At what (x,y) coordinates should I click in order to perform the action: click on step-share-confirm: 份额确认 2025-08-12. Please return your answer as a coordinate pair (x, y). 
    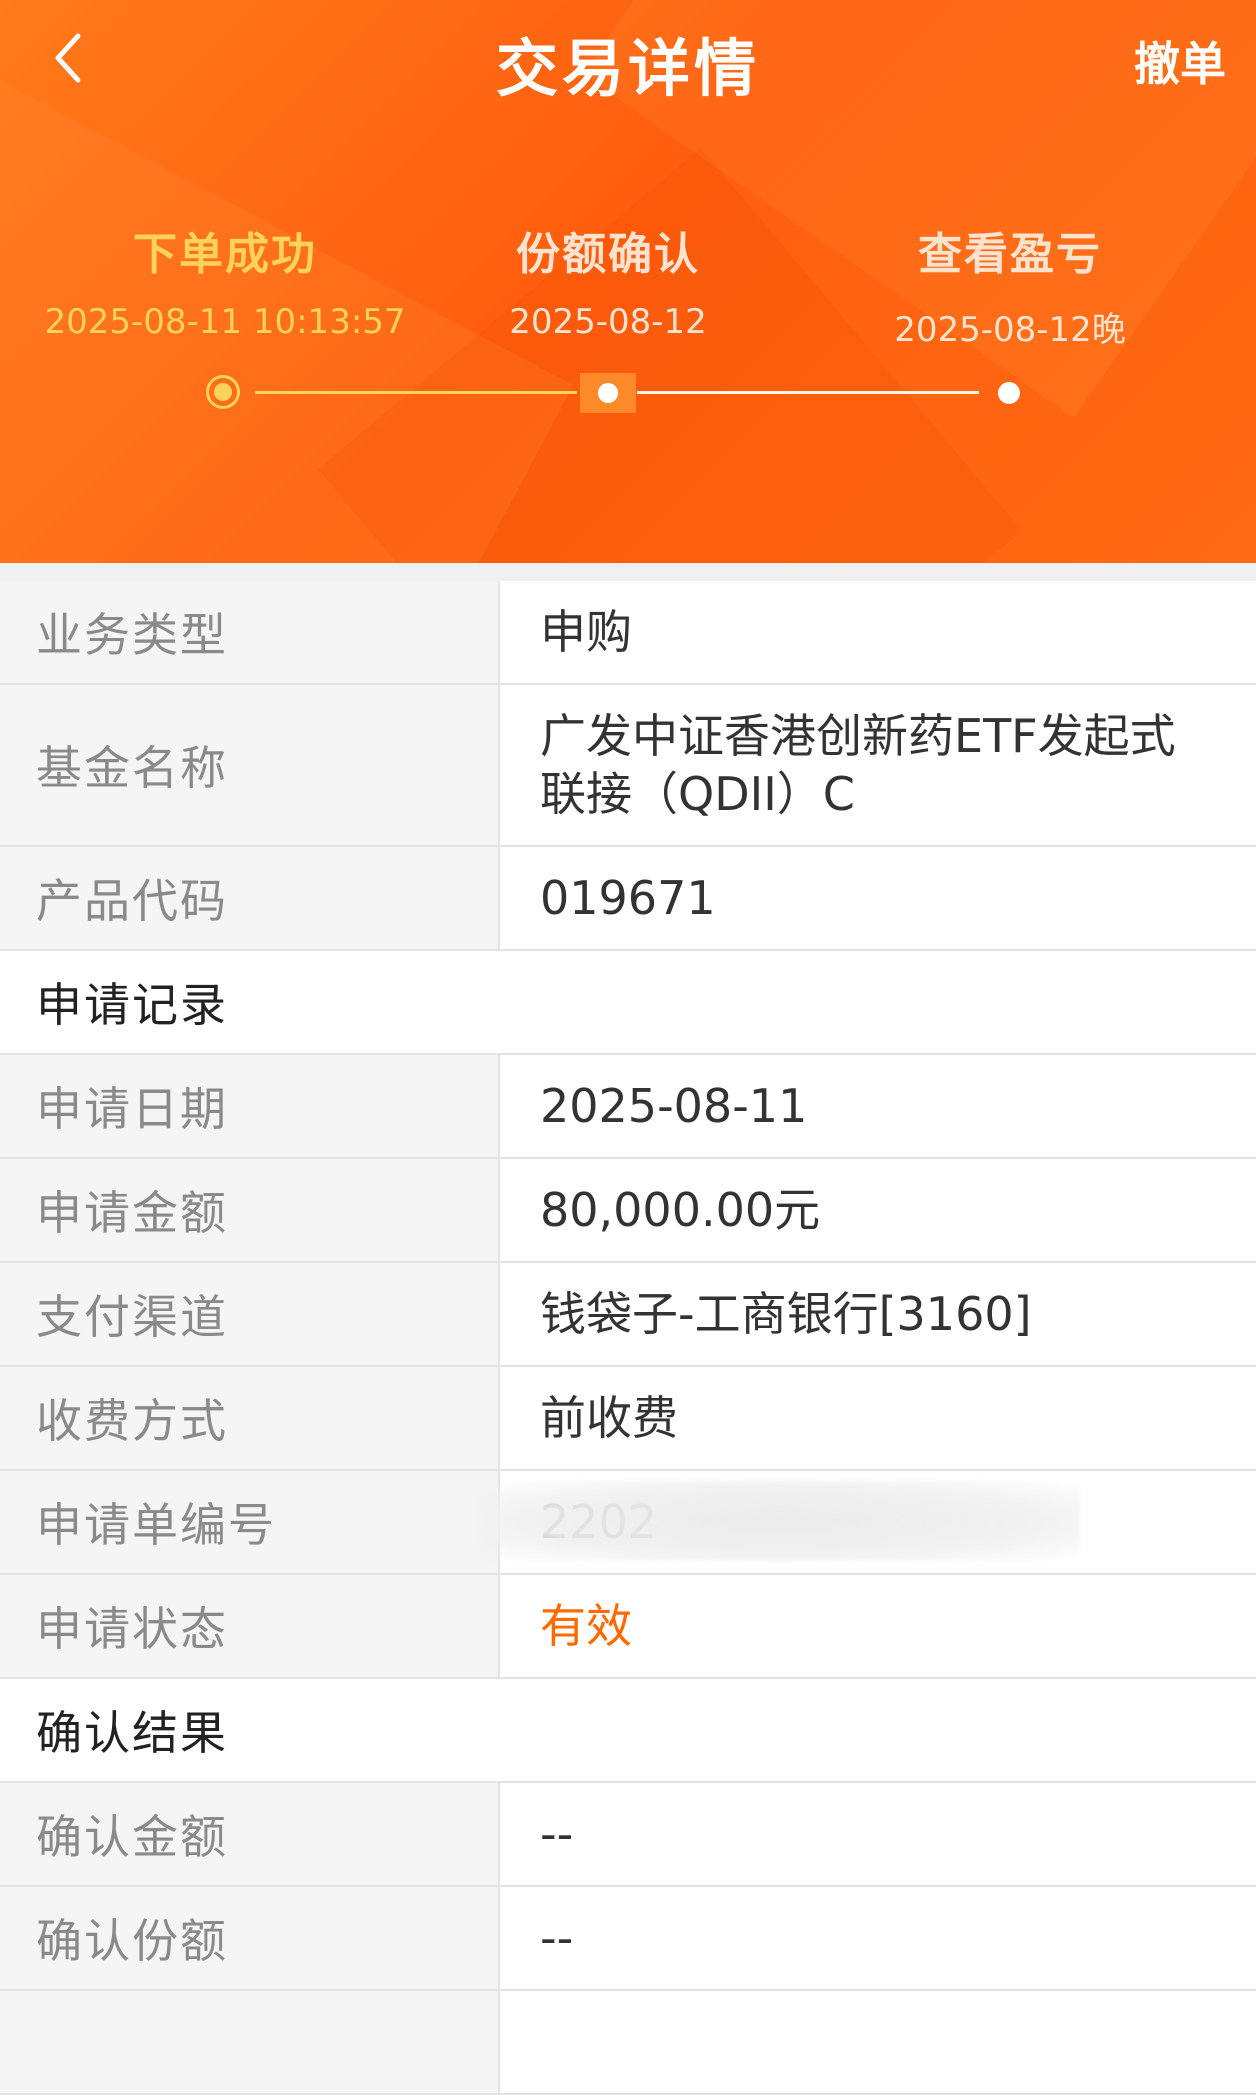
    Looking at the image, I should click on (608, 280).